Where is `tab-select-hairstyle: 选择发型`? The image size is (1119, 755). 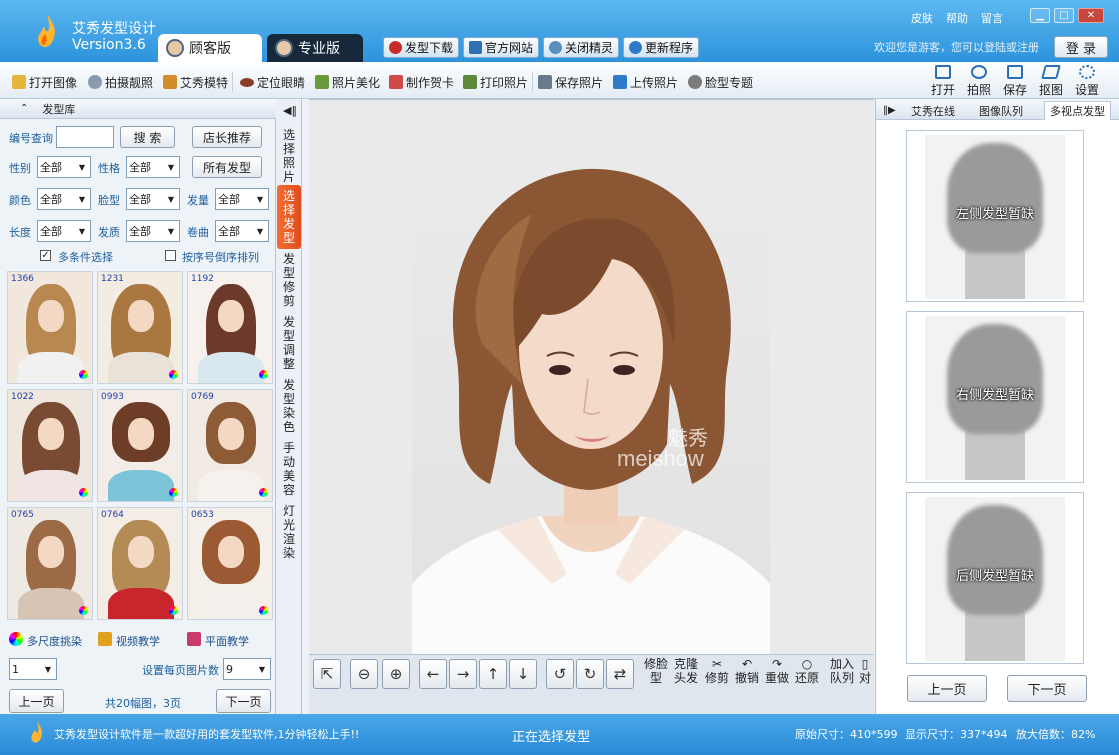
tab-select-hairstyle: 选择发型 is located at coordinates (289, 217).